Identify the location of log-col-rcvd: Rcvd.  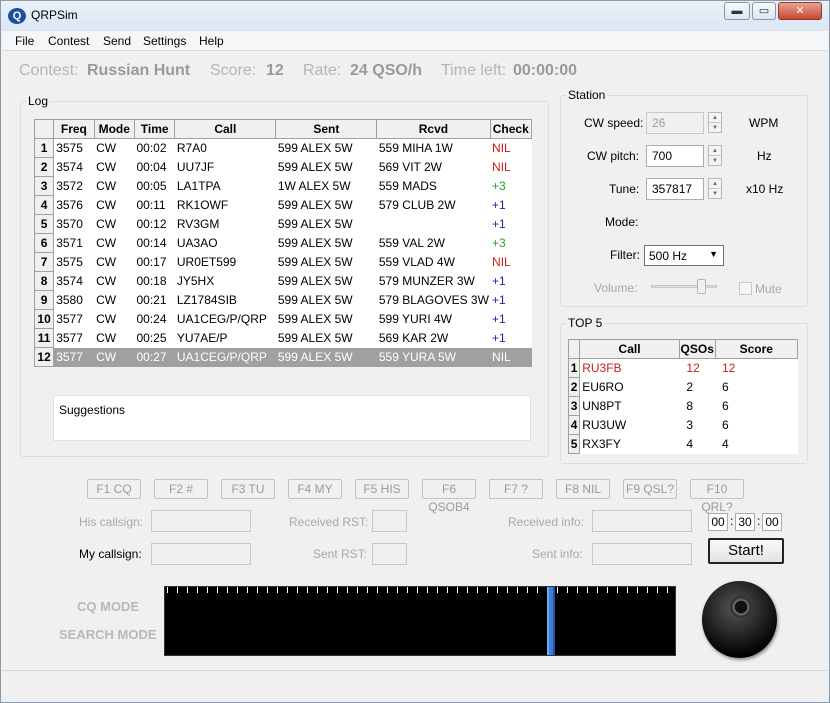
(433, 129).